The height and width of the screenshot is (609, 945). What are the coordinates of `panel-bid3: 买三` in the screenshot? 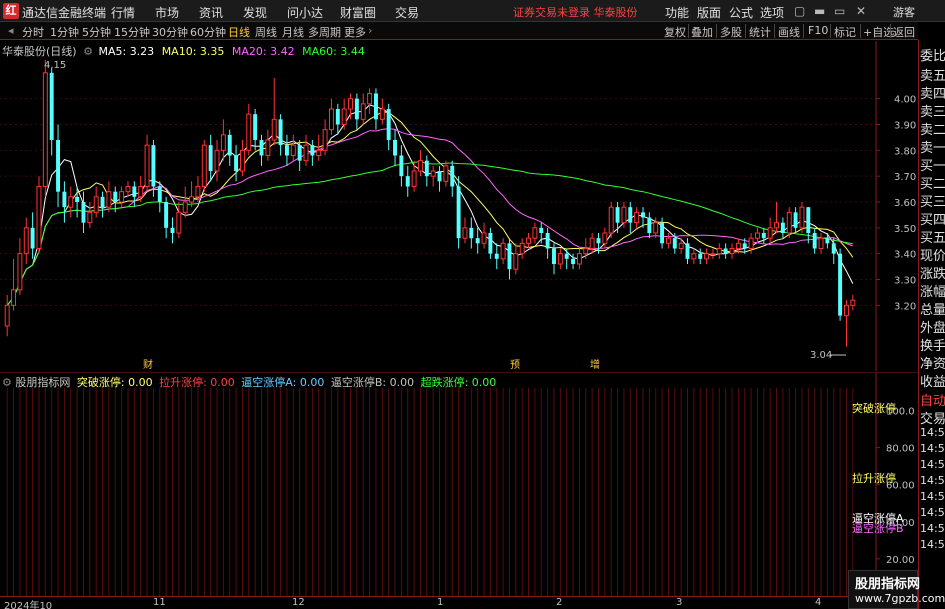 It's located at (932, 200).